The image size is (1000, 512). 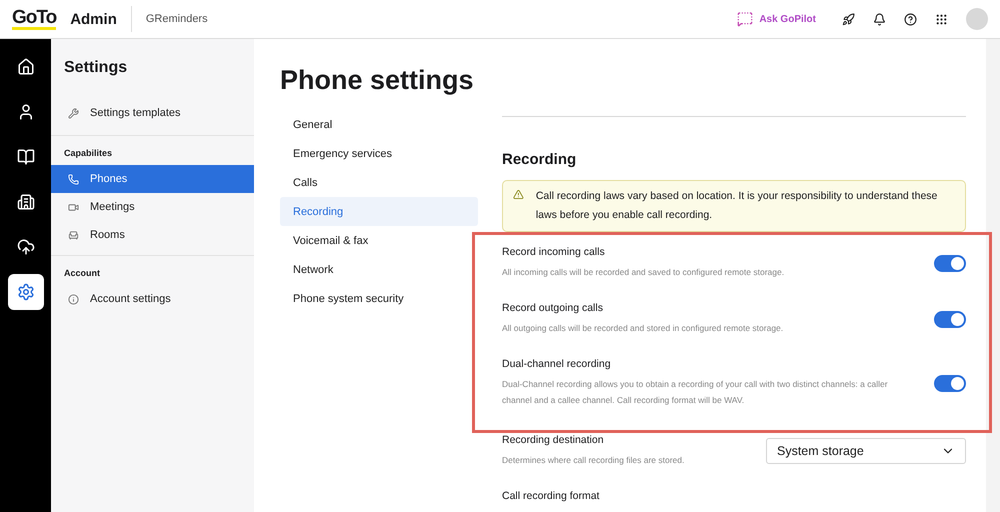 What do you see at coordinates (551, 496) in the screenshot?
I see `setting-title: Call recording format` at bounding box center [551, 496].